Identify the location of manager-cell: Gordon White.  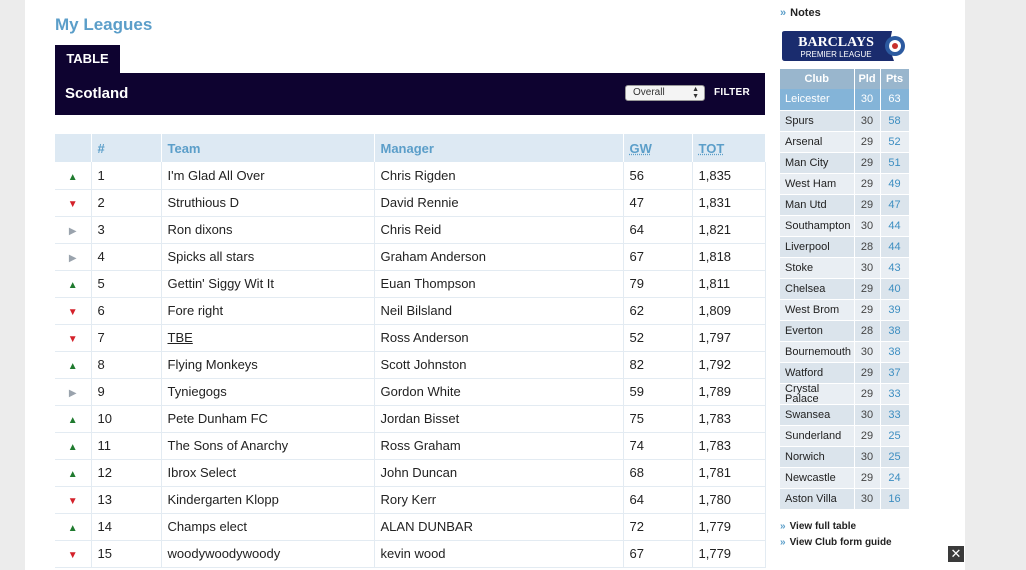
(499, 392).